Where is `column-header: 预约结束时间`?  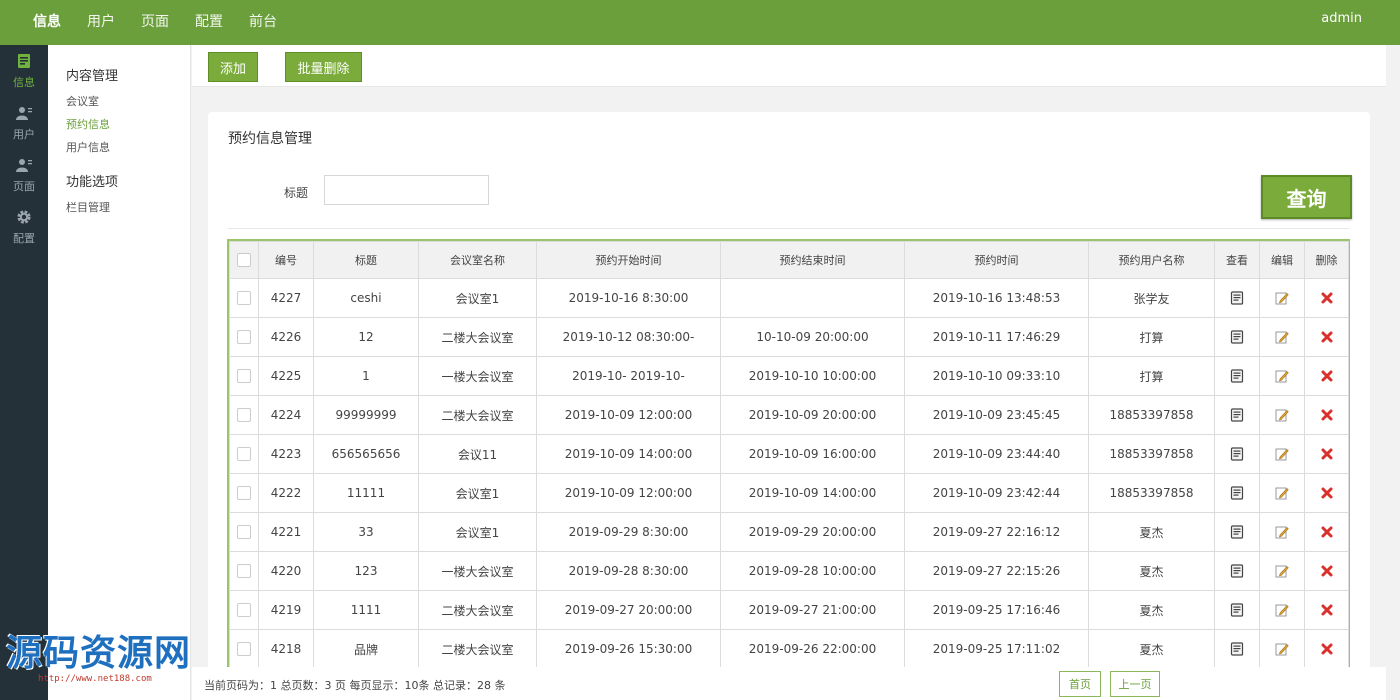 column-header: 预约结束时间 is located at coordinates (812, 260).